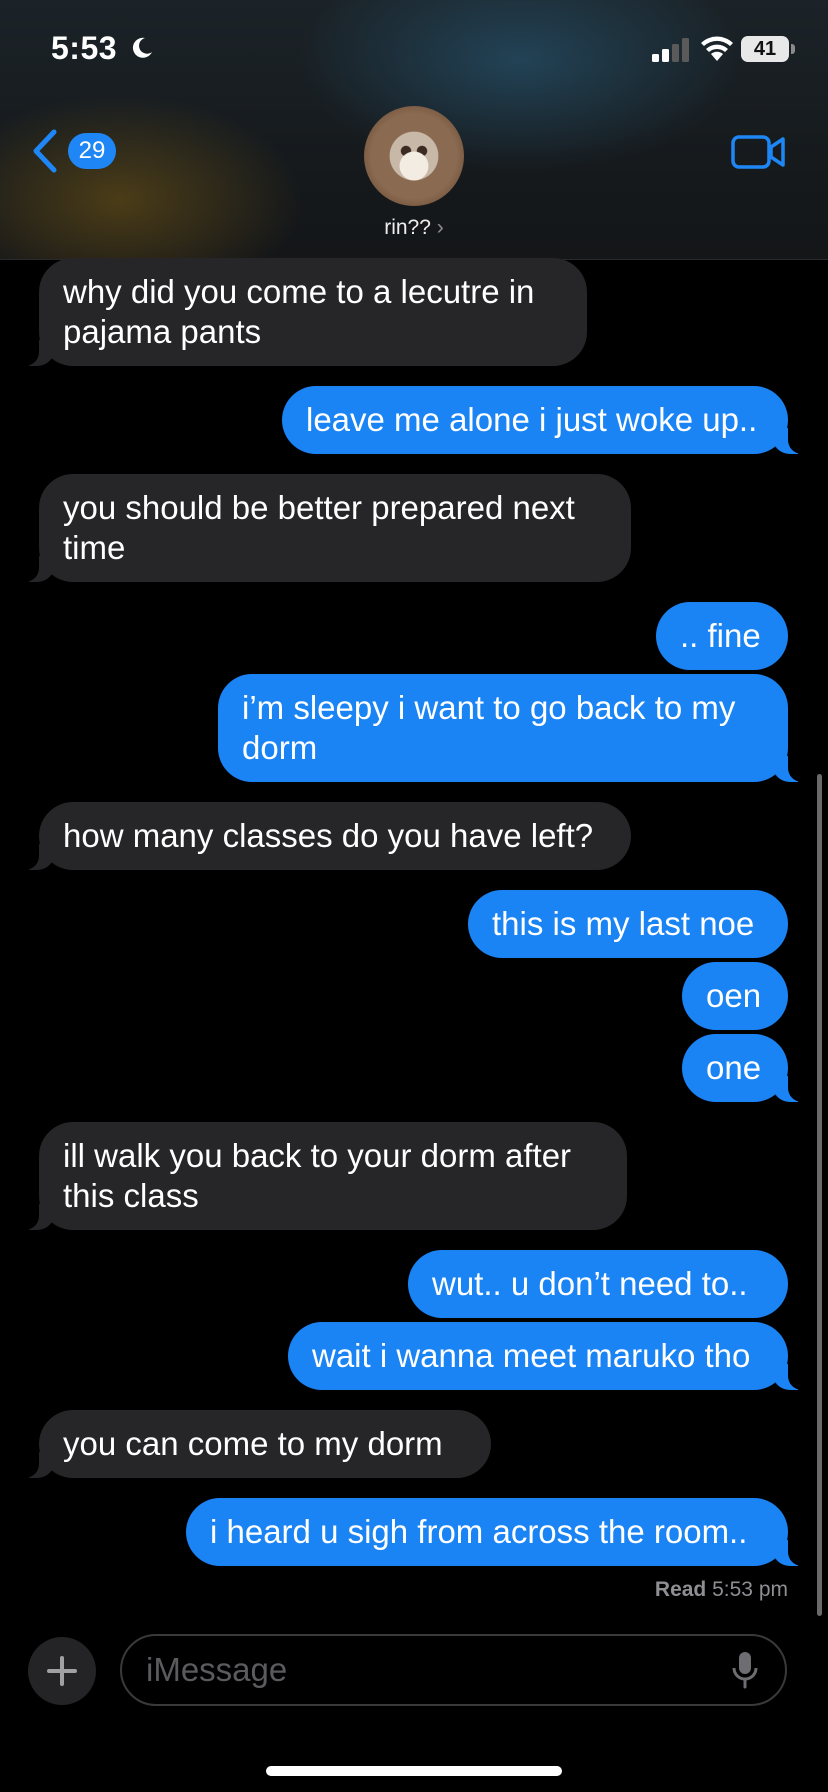  What do you see at coordinates (453, 1670) in the screenshot?
I see `imessage-input: iMessage` at bounding box center [453, 1670].